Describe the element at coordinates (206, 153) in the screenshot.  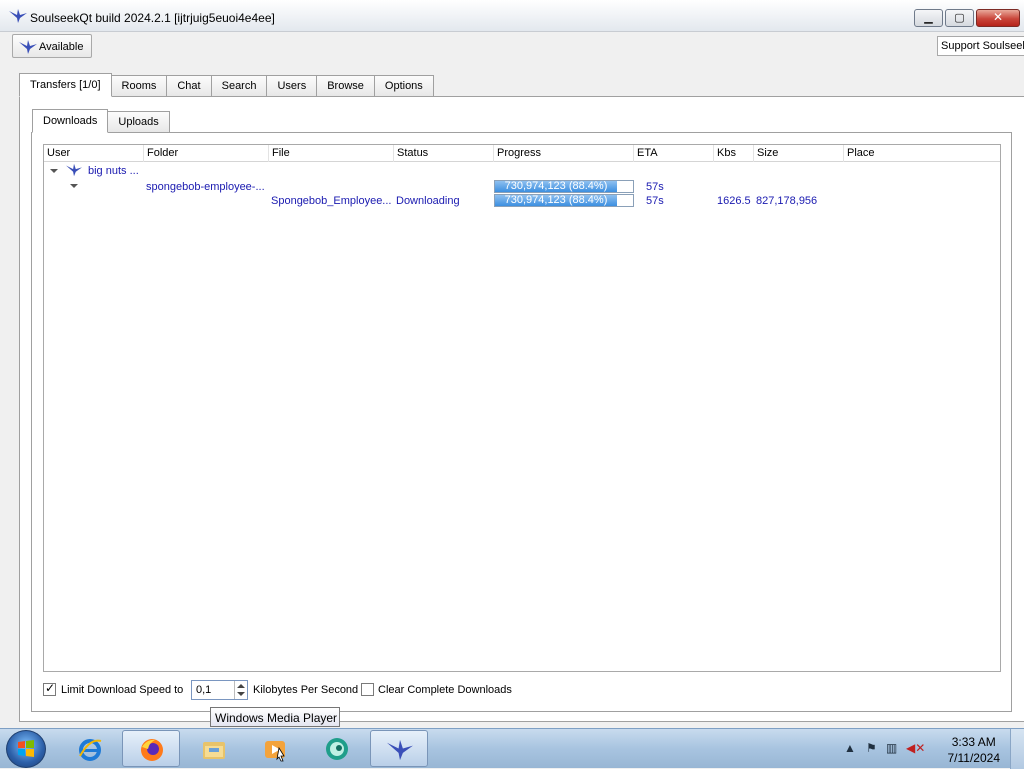
I see `column-header-folder: Folder` at that location.